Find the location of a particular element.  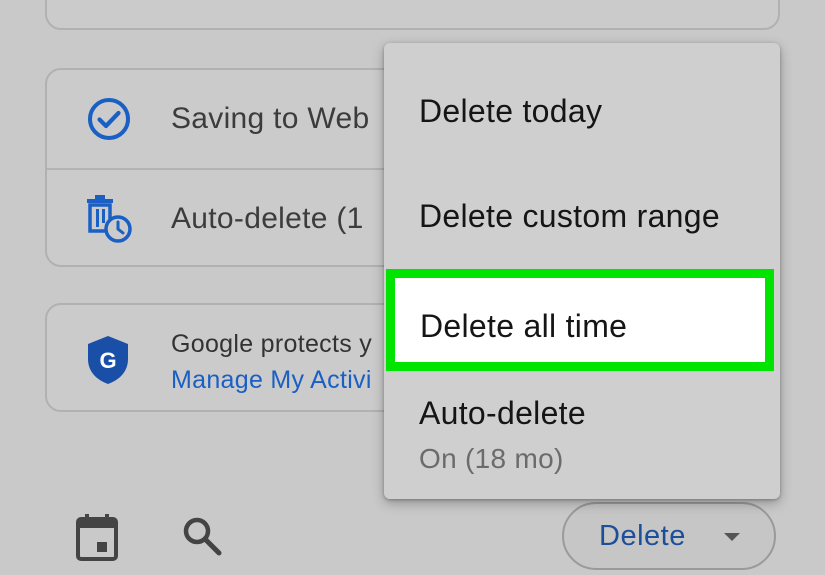

manage-activity-link: Manage My Activi is located at coordinates (271, 380).